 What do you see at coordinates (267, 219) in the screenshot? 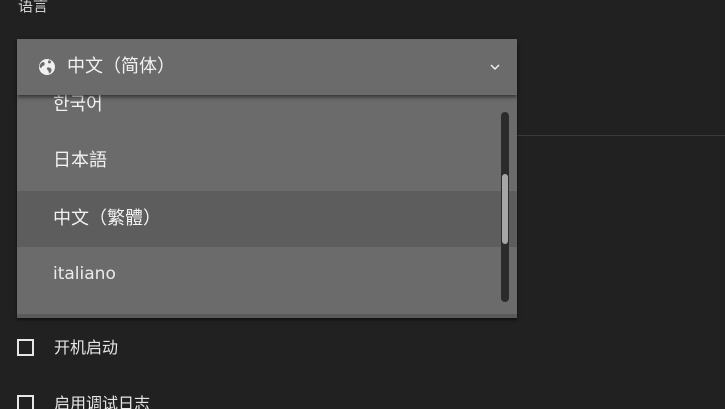
I see `language-option-traditional-chinese: 中文（繁體）` at bounding box center [267, 219].